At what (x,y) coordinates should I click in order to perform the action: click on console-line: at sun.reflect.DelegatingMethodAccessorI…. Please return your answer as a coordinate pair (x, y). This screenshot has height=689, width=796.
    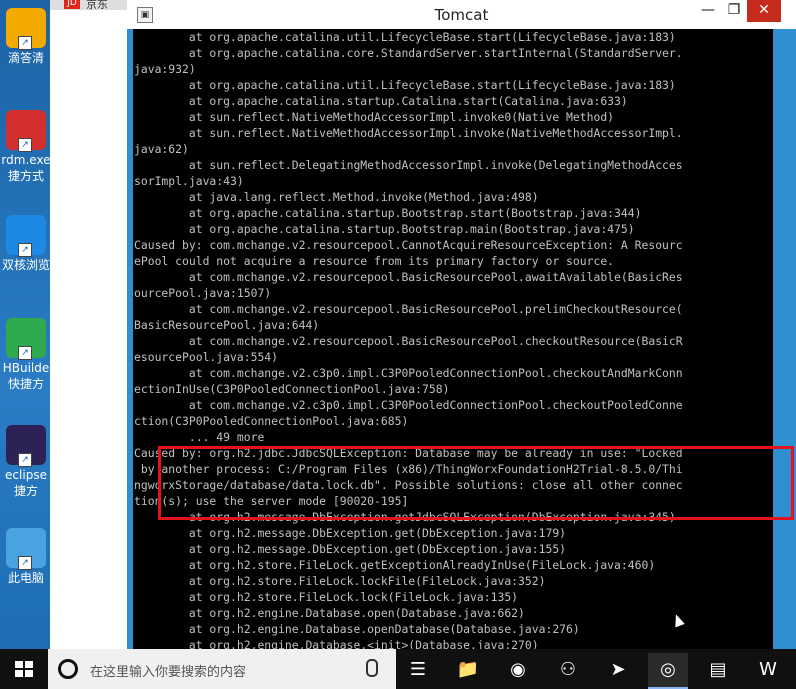
    Looking at the image, I should click on (408, 165).